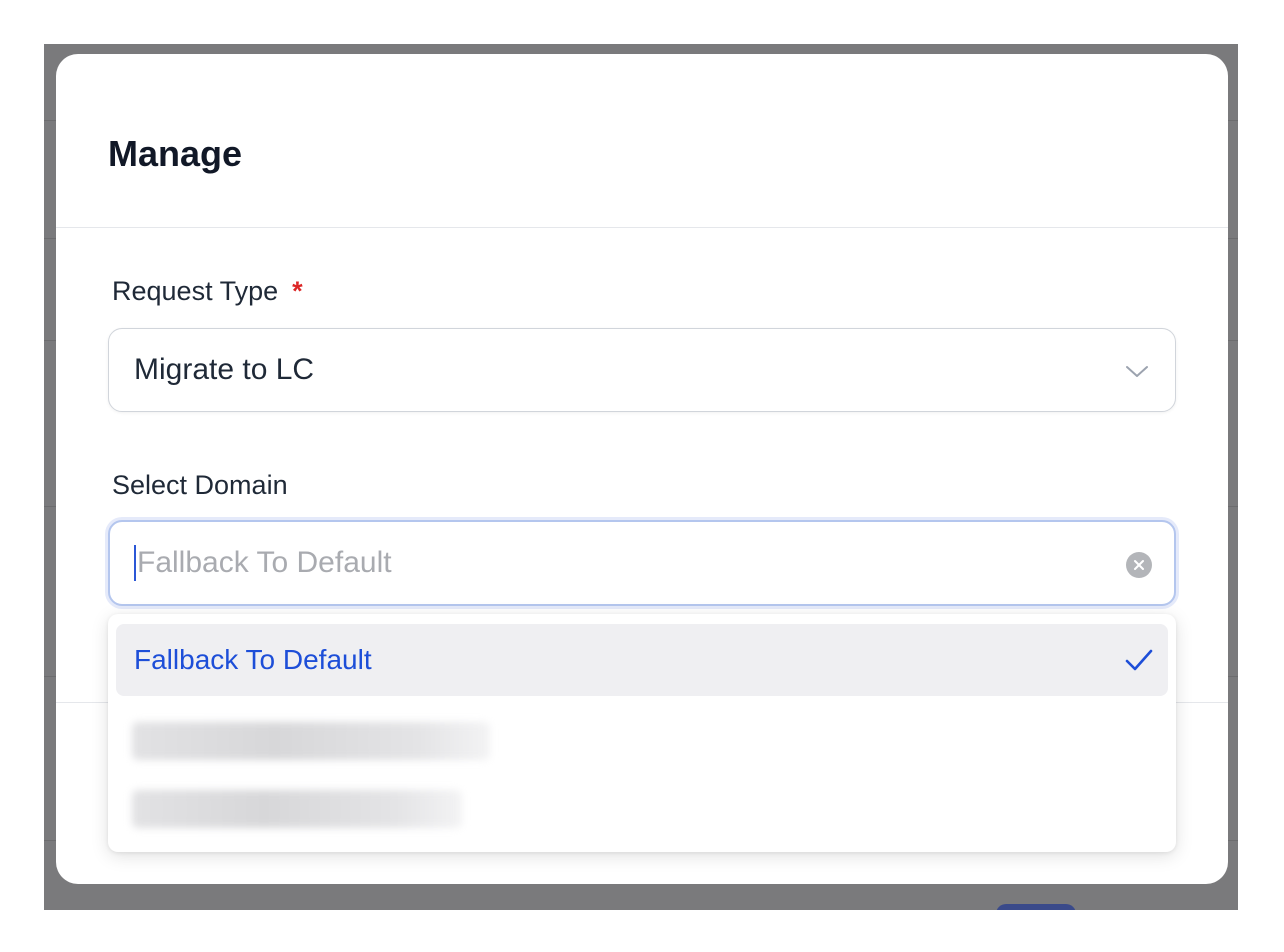 This screenshot has height=952, width=1284. I want to click on request-type-label: Request Type *, so click(207, 291).